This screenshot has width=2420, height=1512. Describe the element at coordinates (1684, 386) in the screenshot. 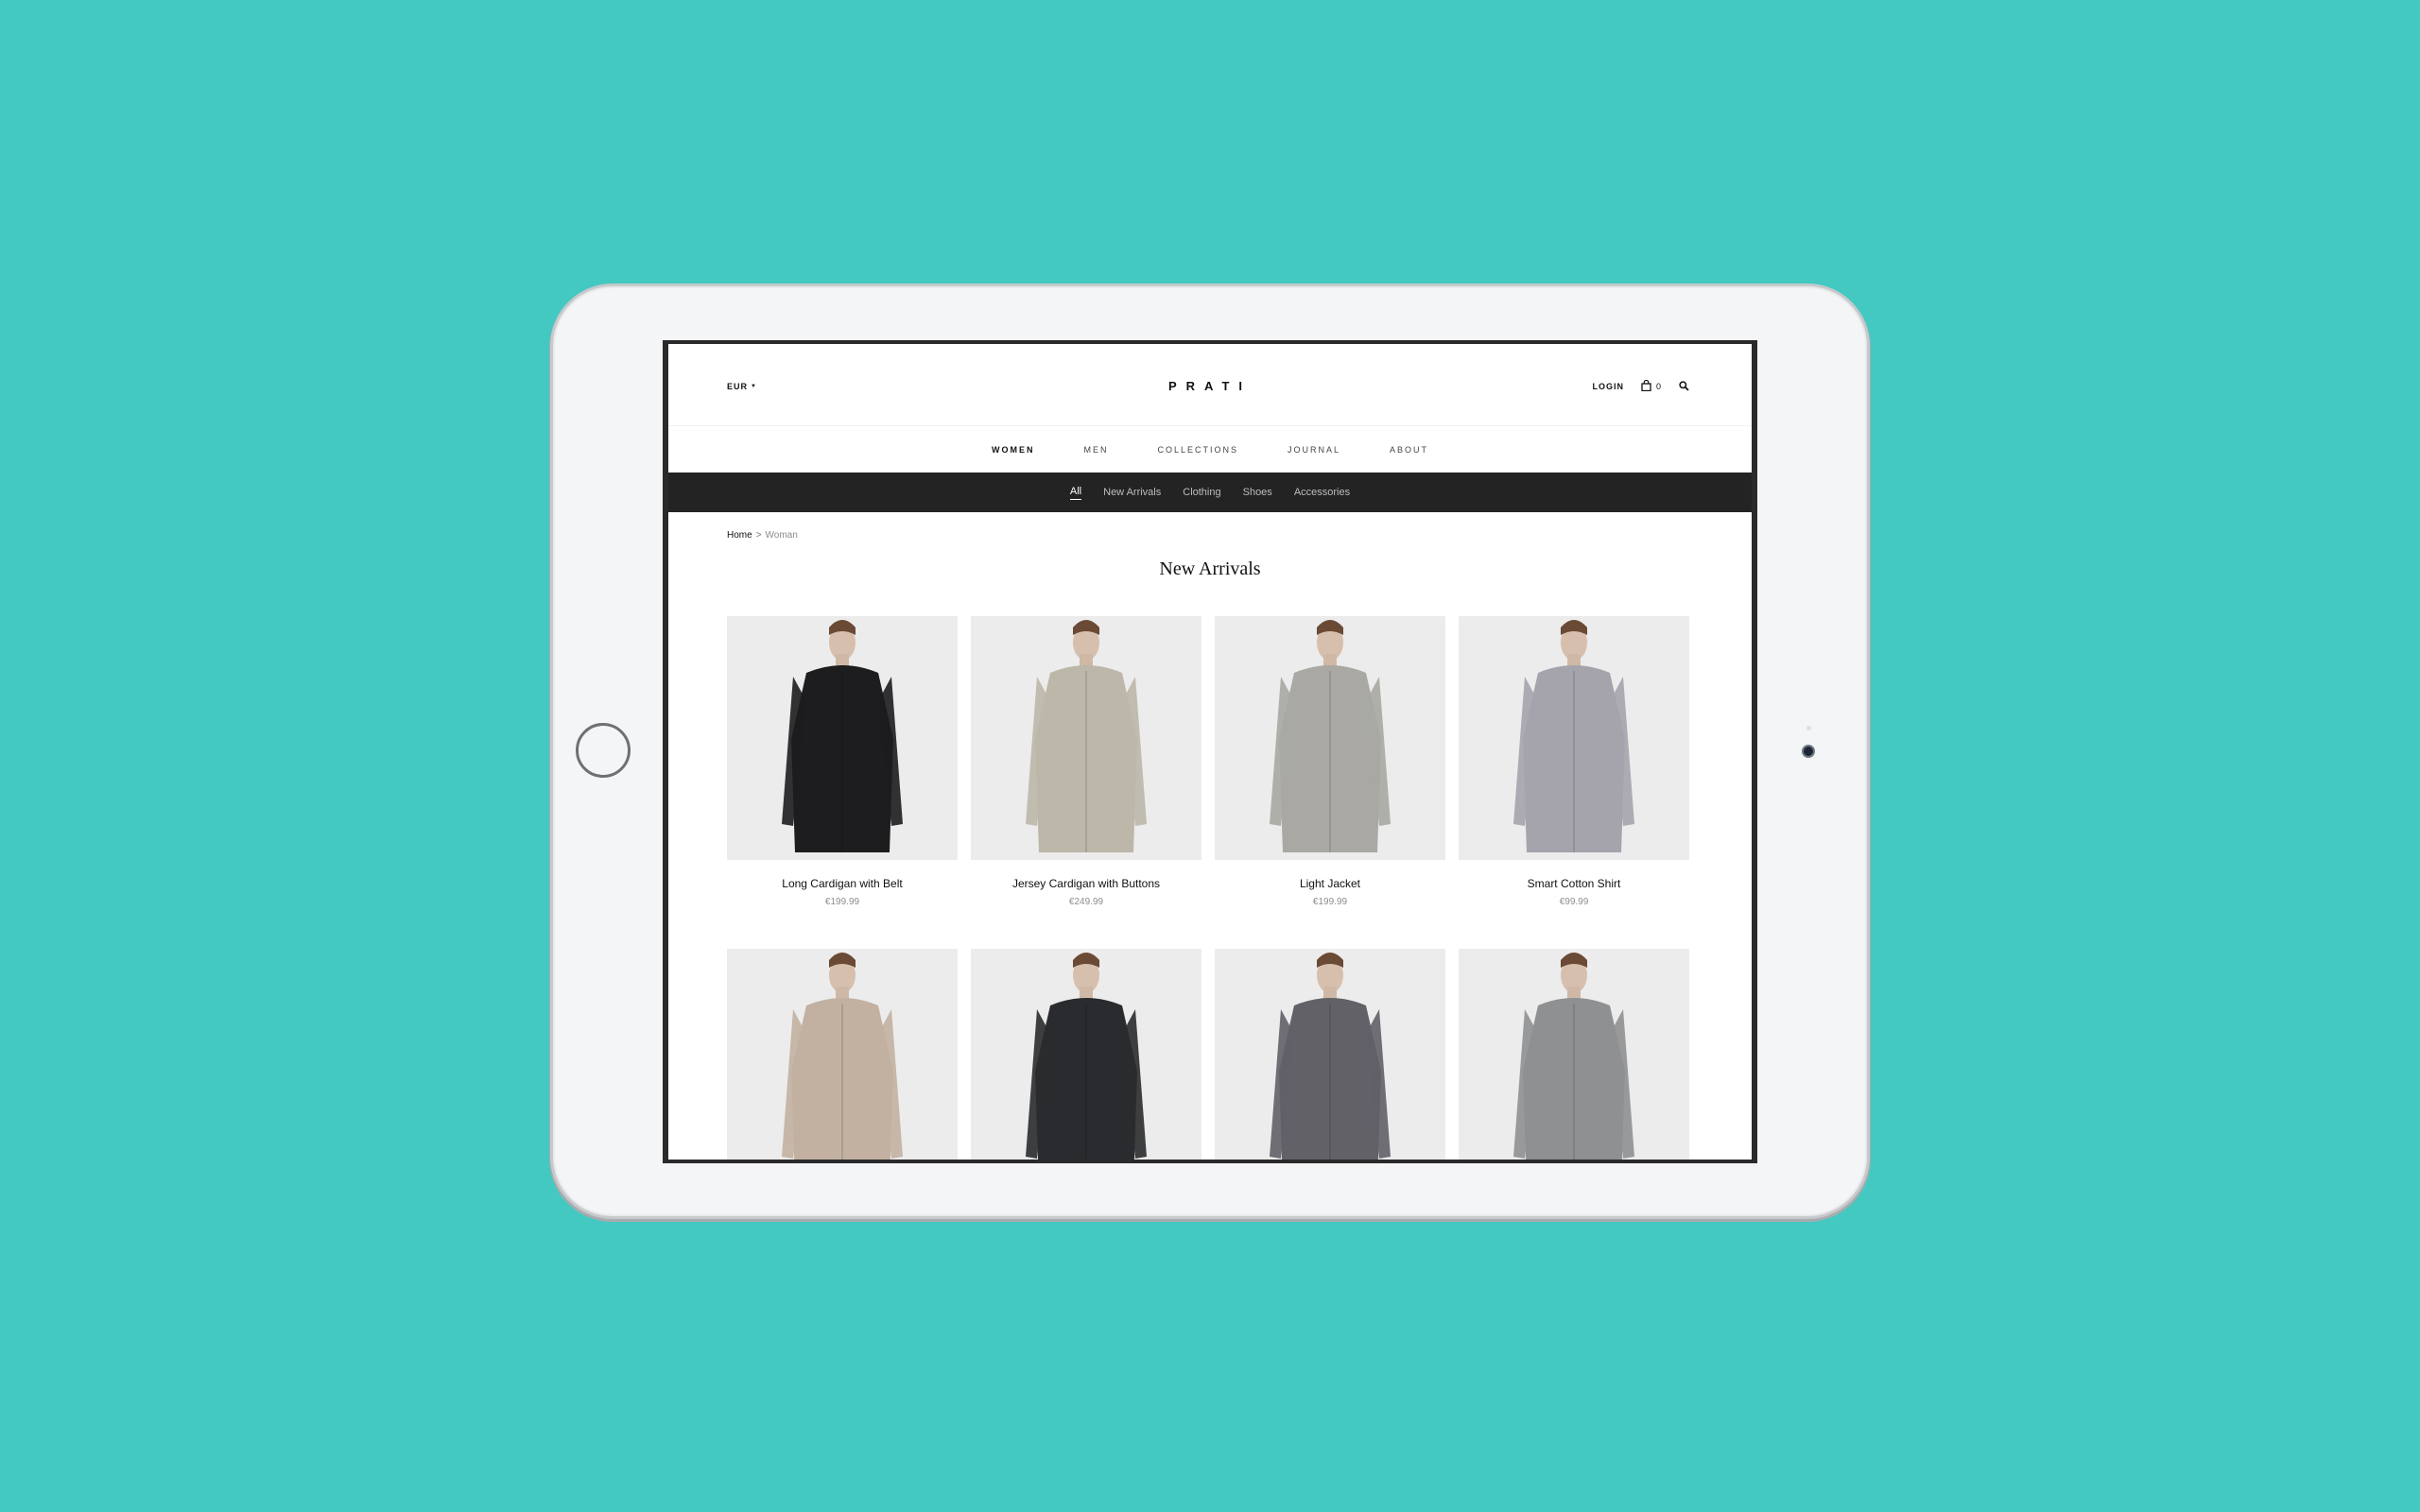

I see `search-icon` at that location.